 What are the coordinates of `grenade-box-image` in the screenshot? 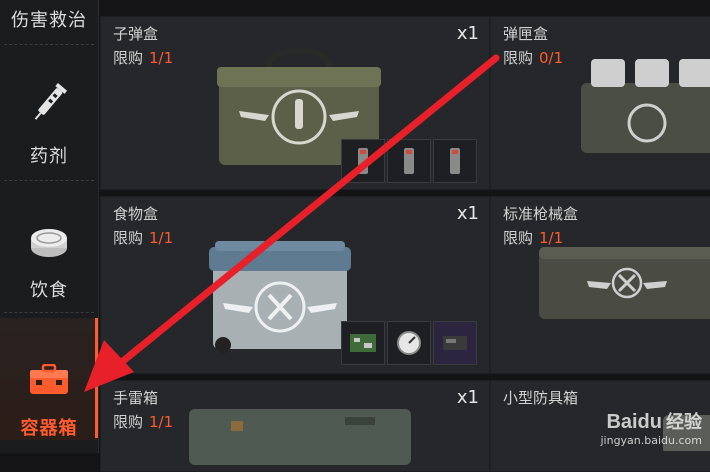 It's located at (300, 437).